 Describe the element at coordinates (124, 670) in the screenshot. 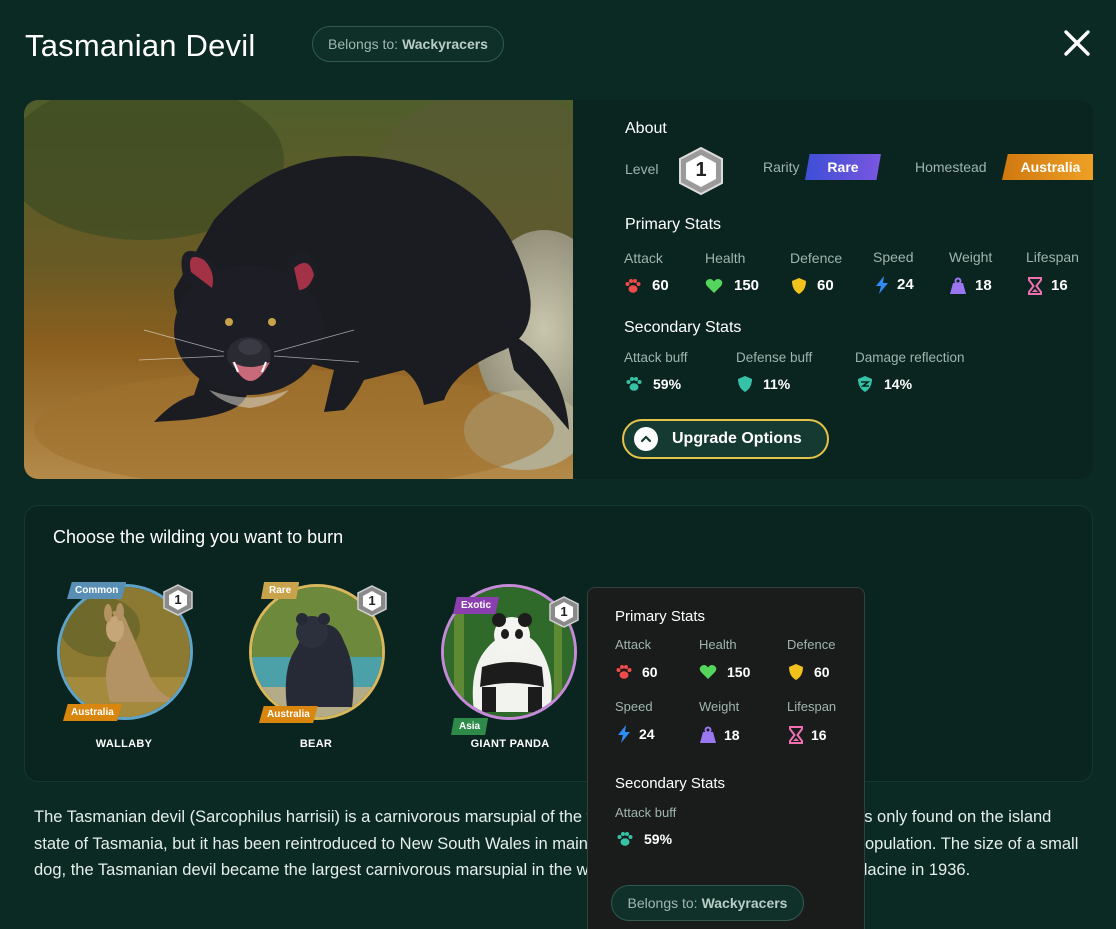

I see `wilding-card-wallaby: Common Australia 1 WALLABY` at that location.